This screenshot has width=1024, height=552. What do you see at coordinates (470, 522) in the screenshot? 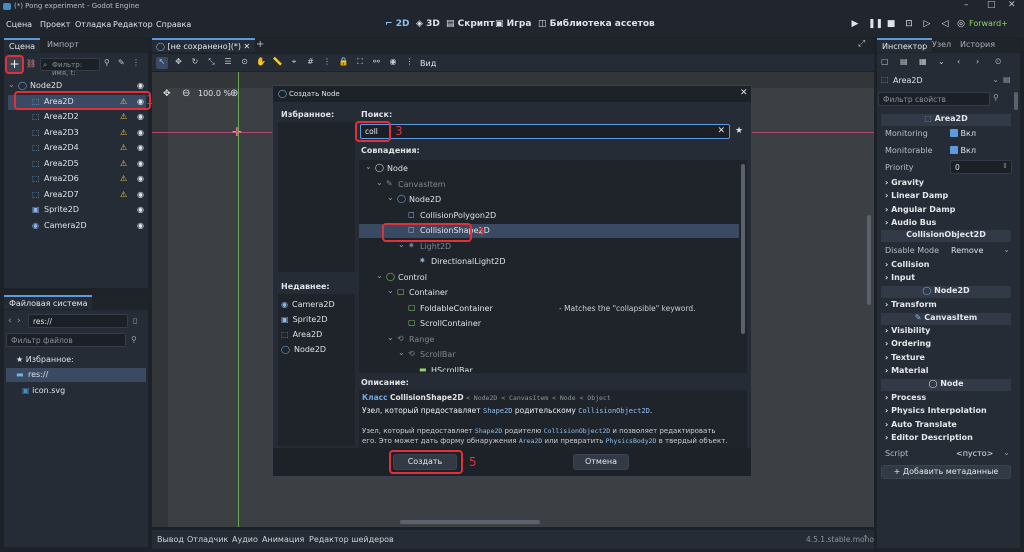
I see `viewport-hscroll` at bounding box center [470, 522].